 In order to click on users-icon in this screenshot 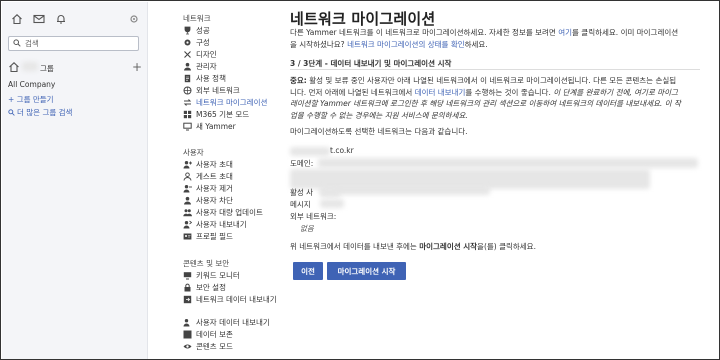, I will do `click(187, 212)`.